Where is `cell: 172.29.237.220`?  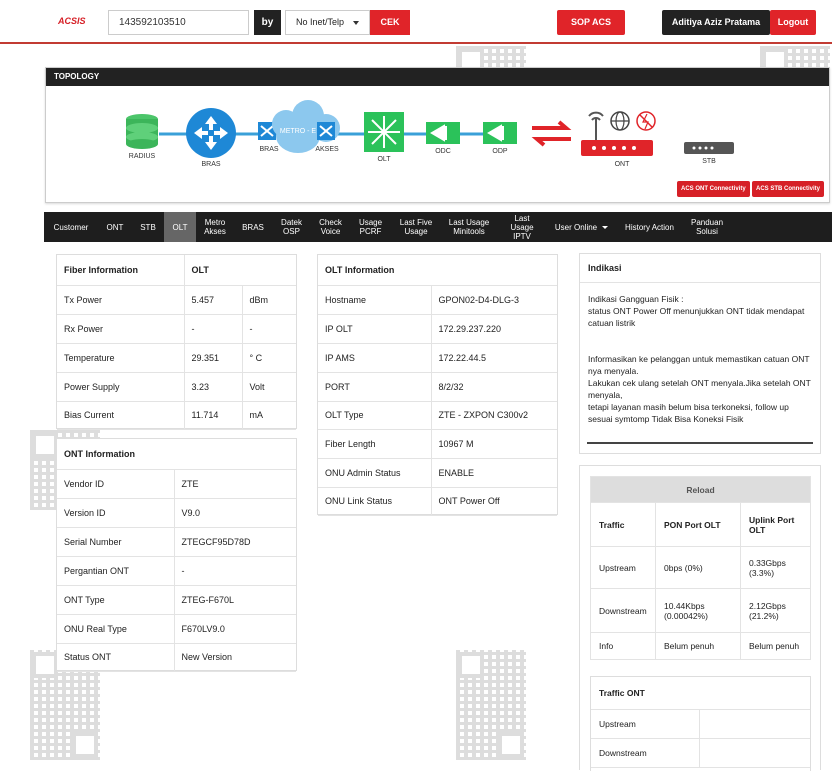 cell: 172.29.237.220 is located at coordinates (493, 329).